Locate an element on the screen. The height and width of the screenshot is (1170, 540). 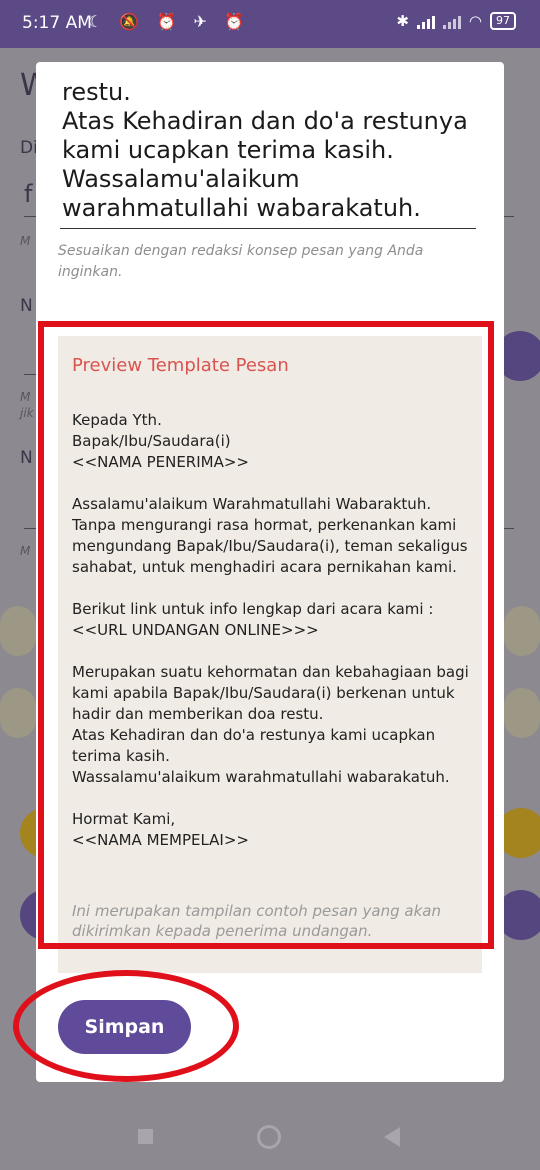
system-icons: ✱ ◠ 97 is located at coordinates (456, 21).